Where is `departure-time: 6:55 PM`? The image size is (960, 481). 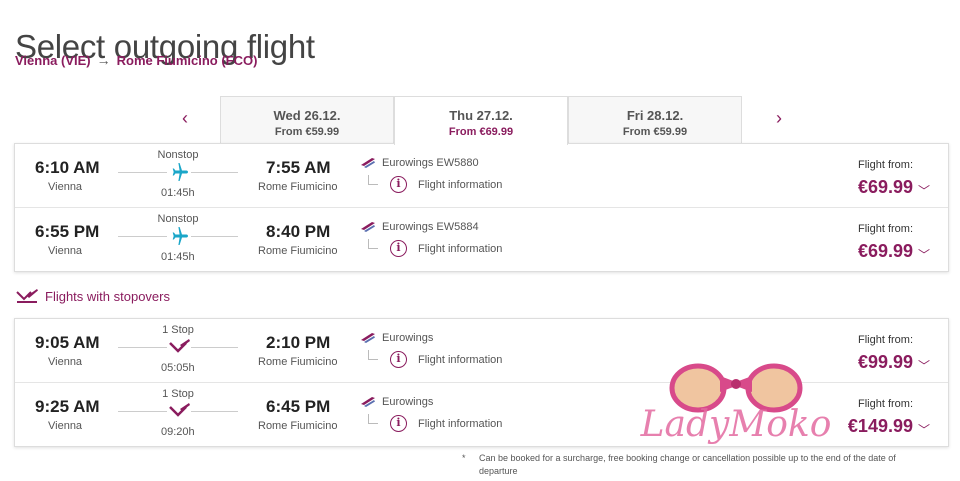 departure-time: 6:55 PM is located at coordinates (67, 231).